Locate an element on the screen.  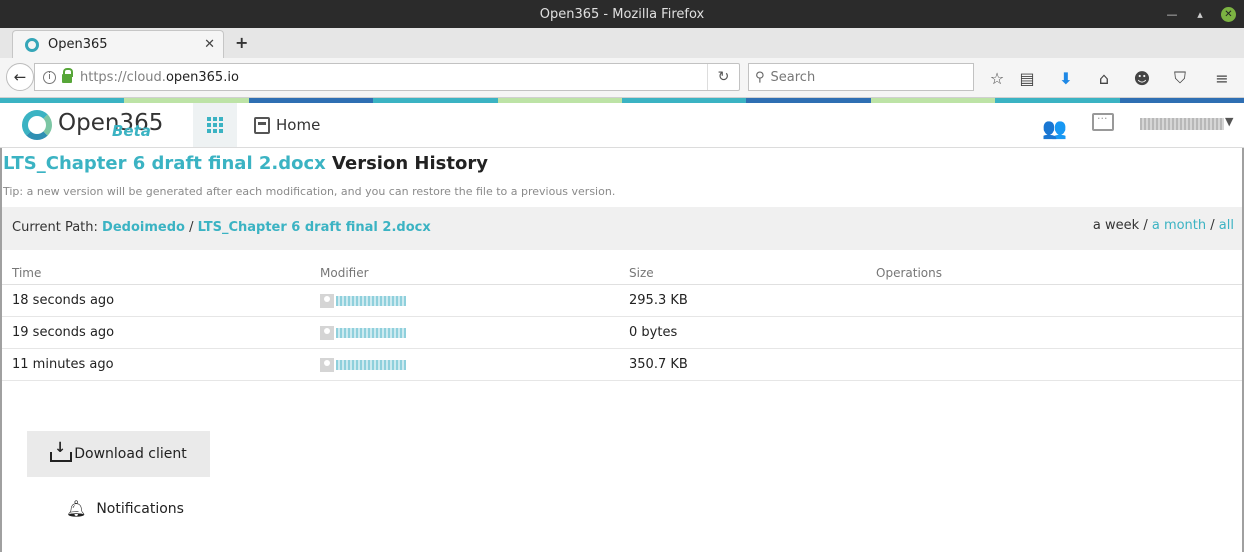
home-drive-icon is located at coordinates (262, 125).